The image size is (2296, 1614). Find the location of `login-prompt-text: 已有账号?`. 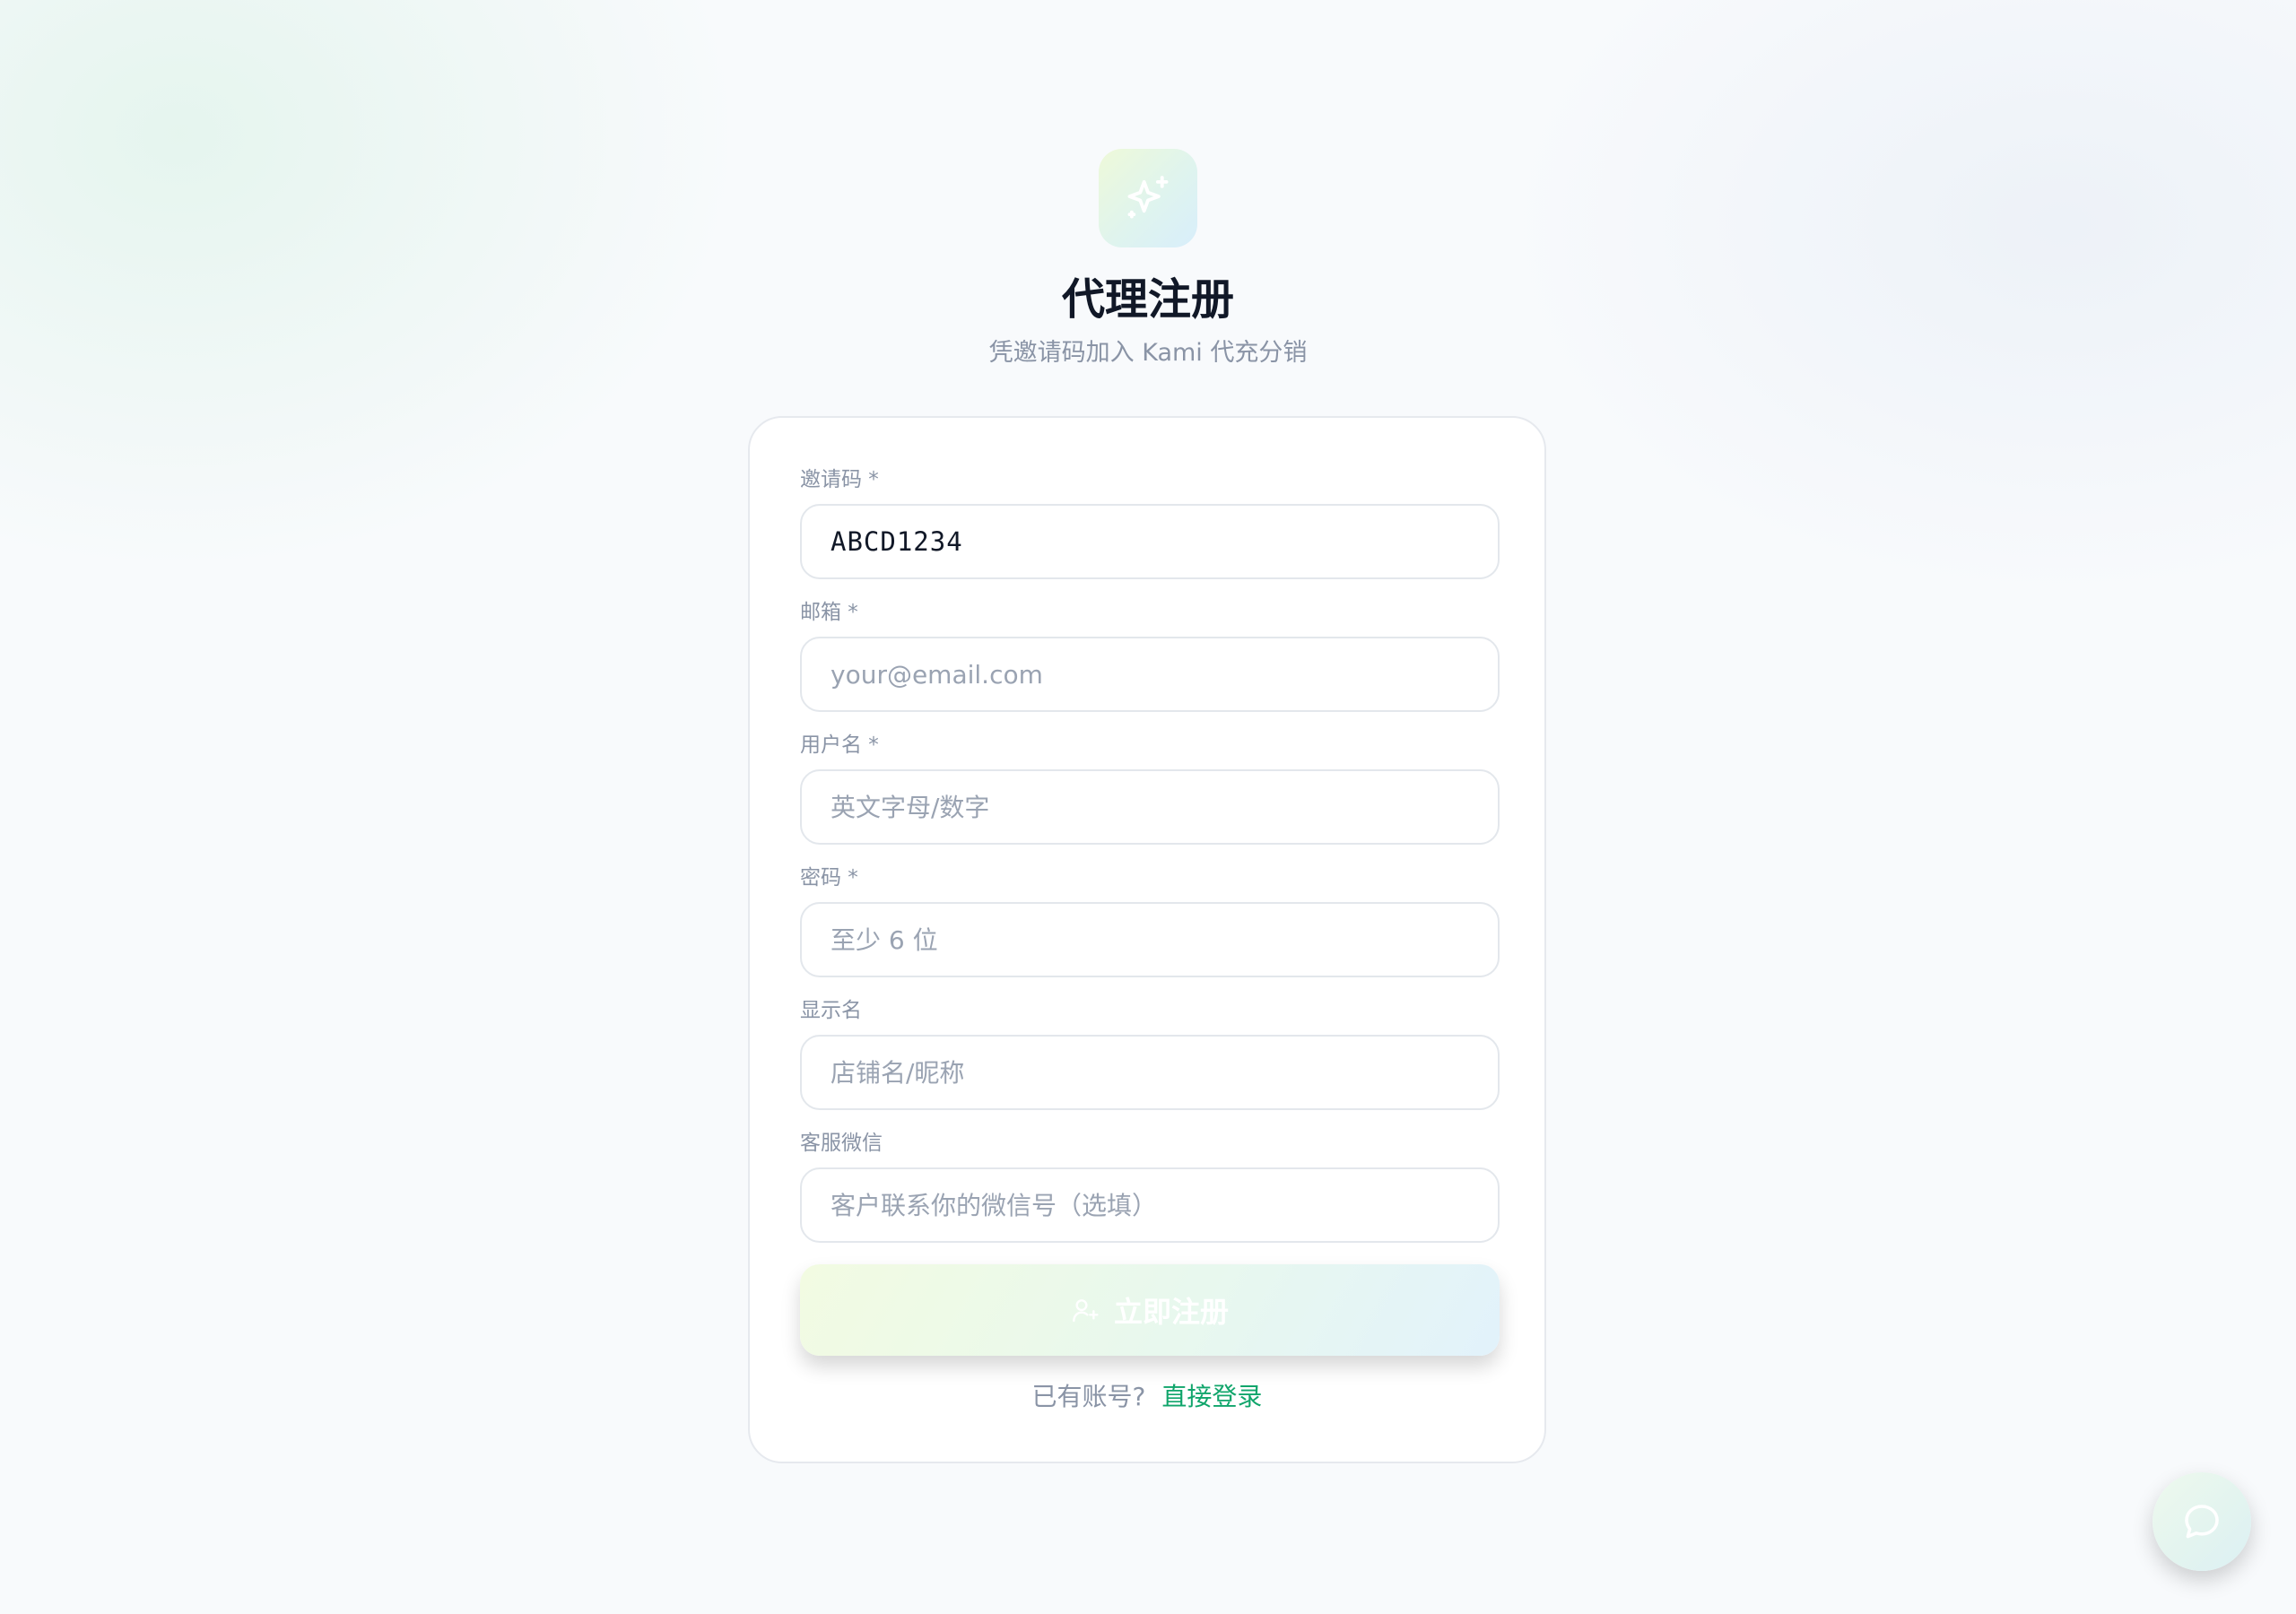

login-prompt-text: 已有账号? is located at coordinates (1088, 1396).